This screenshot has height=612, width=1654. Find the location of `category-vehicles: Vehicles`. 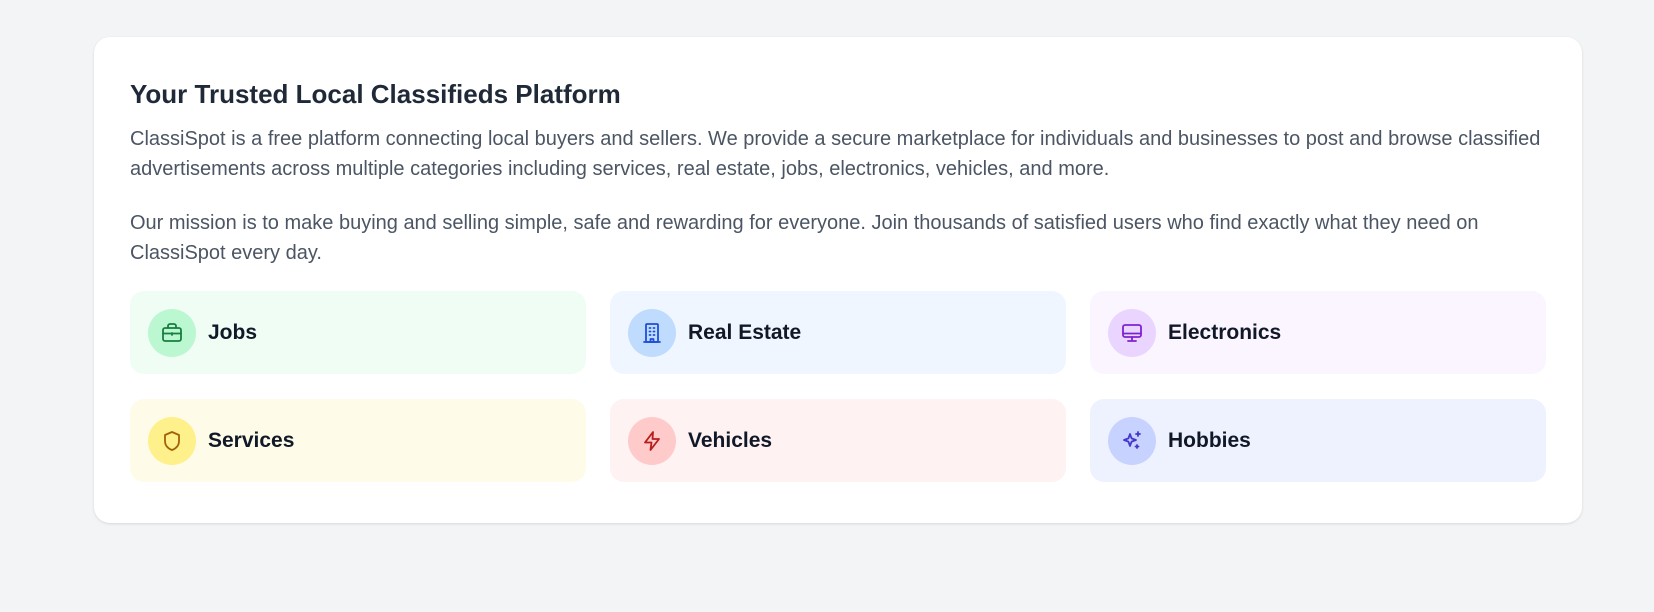

category-vehicles: Vehicles is located at coordinates (838, 440).